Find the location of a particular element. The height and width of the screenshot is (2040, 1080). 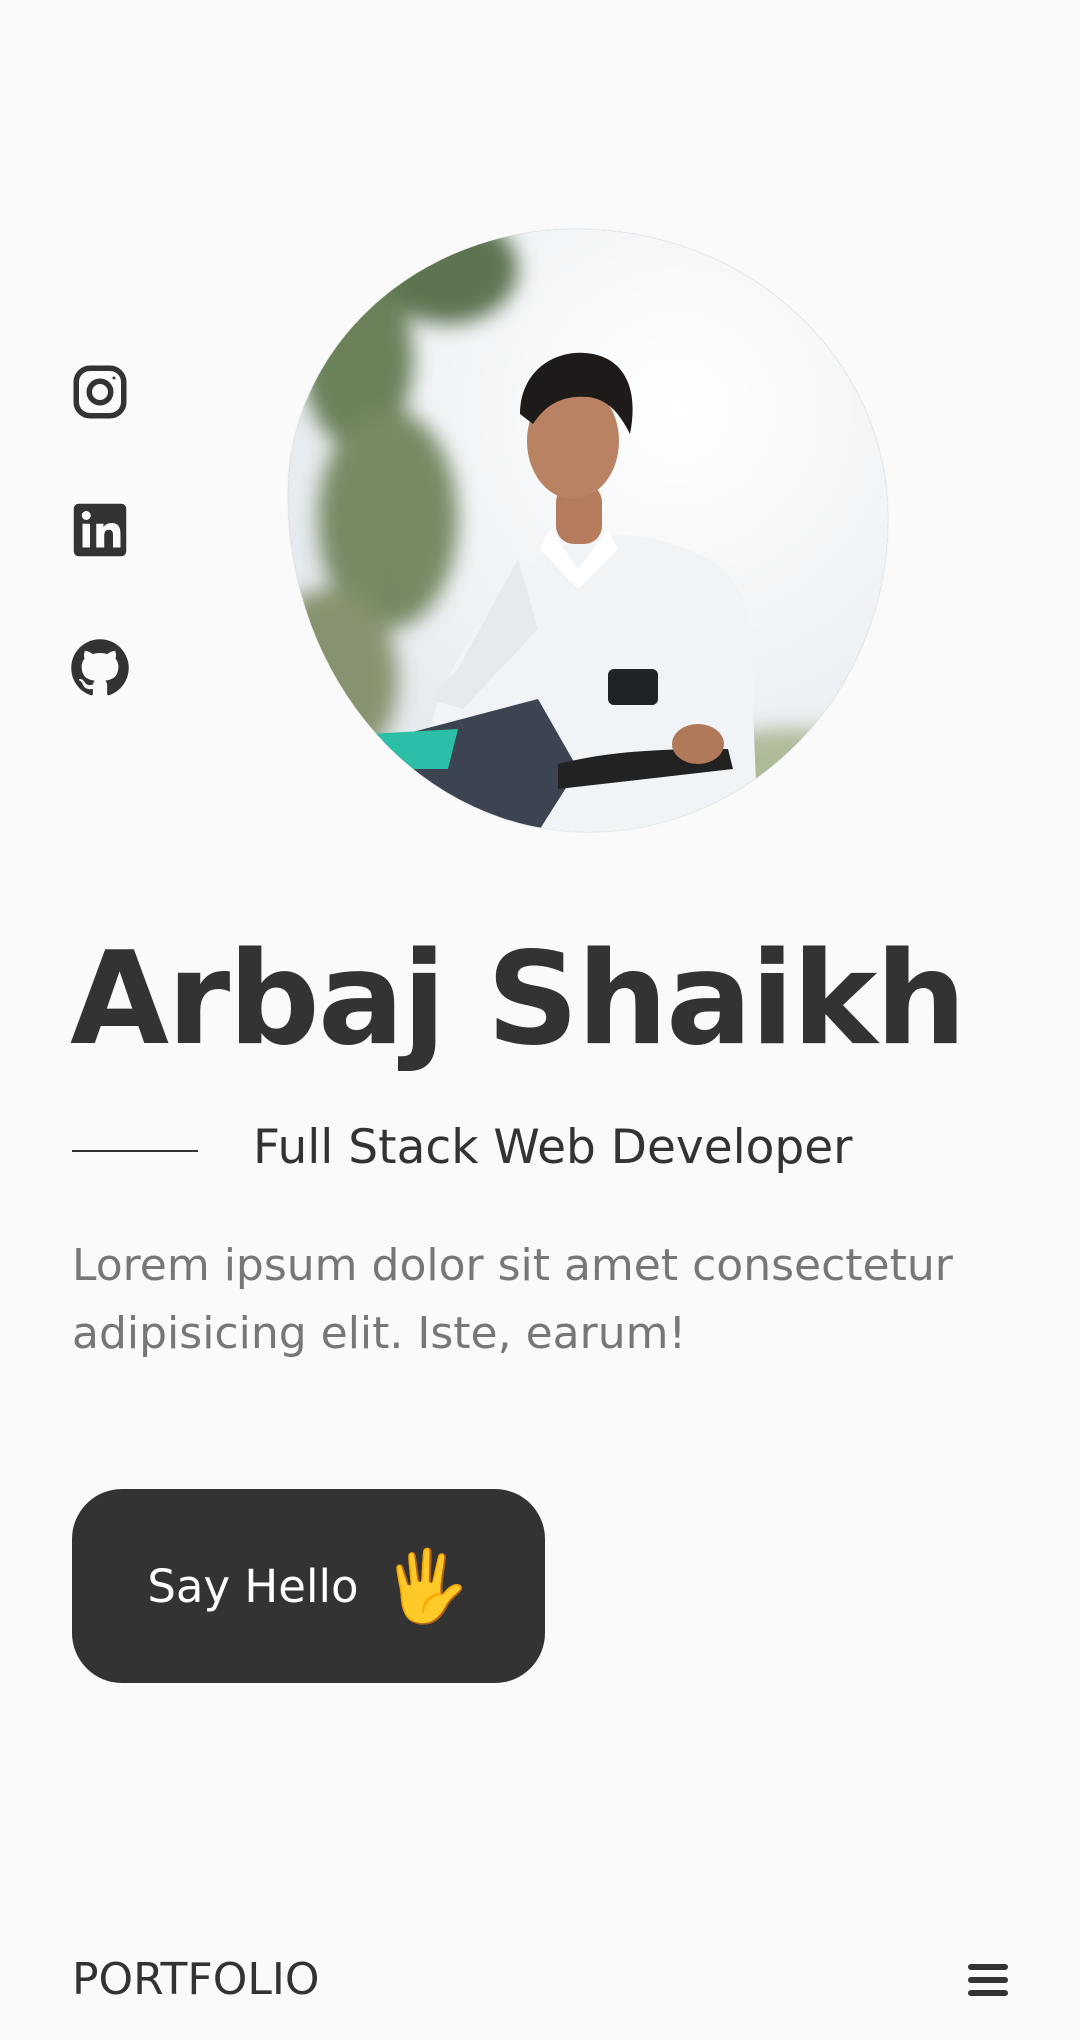

linkedin-link is located at coordinates (100, 530).